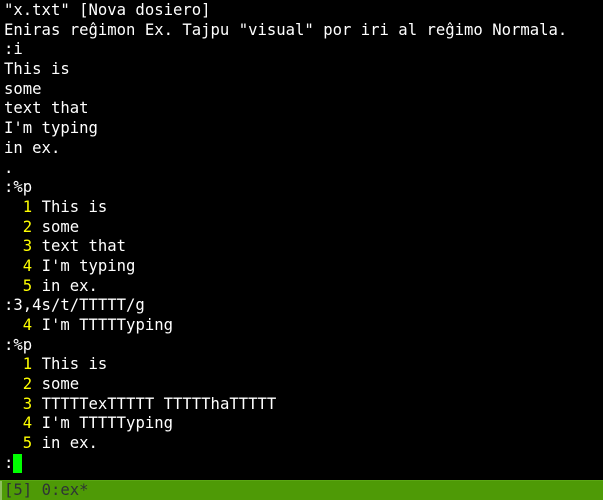 The image size is (603, 500). What do you see at coordinates (13, 49) in the screenshot?
I see `line-text: :i` at bounding box center [13, 49].